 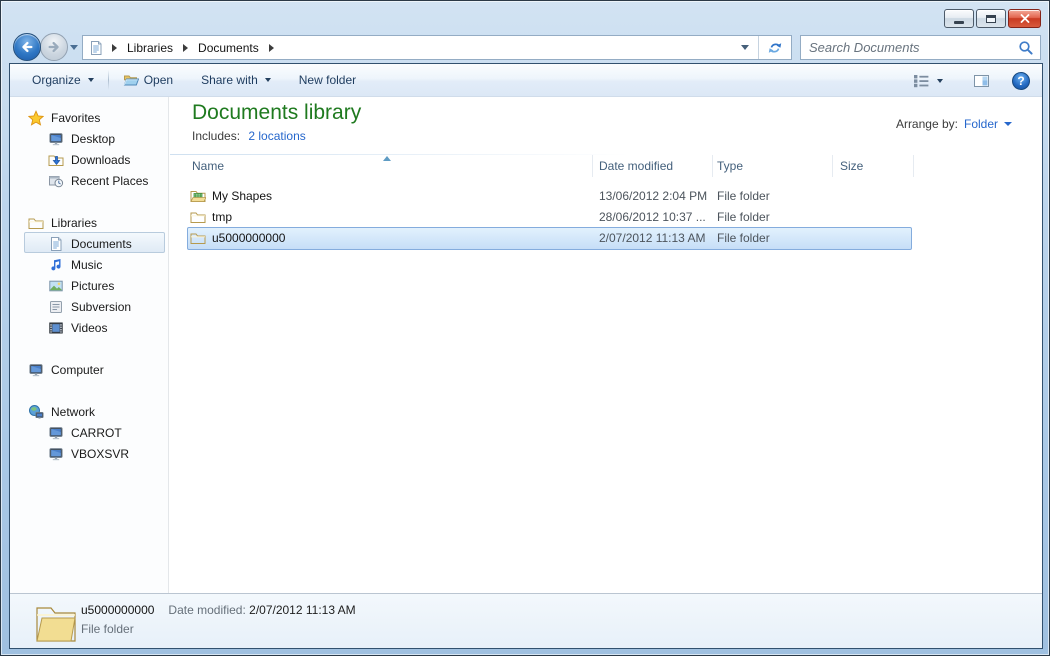 I want to click on sidebar-item-downloads: Downloads, so click(x=89, y=159).